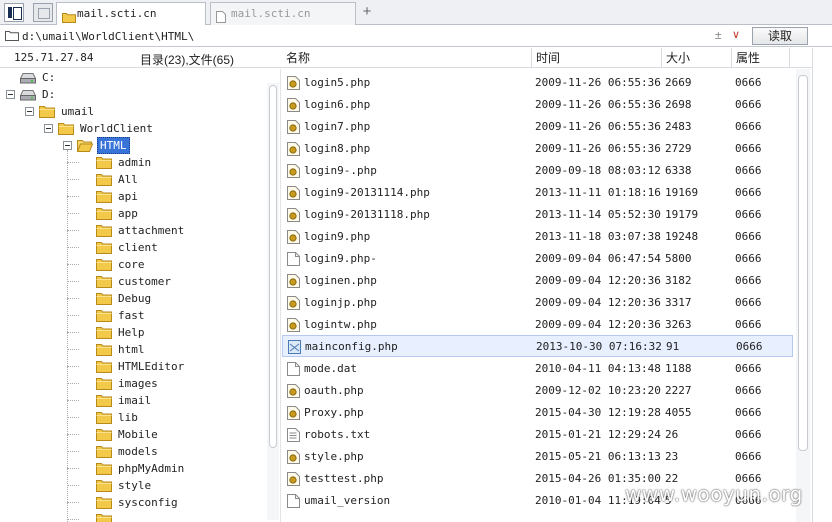 Image resolution: width=832 pixels, height=522 pixels. I want to click on tree-node-label: customer, so click(144, 281).